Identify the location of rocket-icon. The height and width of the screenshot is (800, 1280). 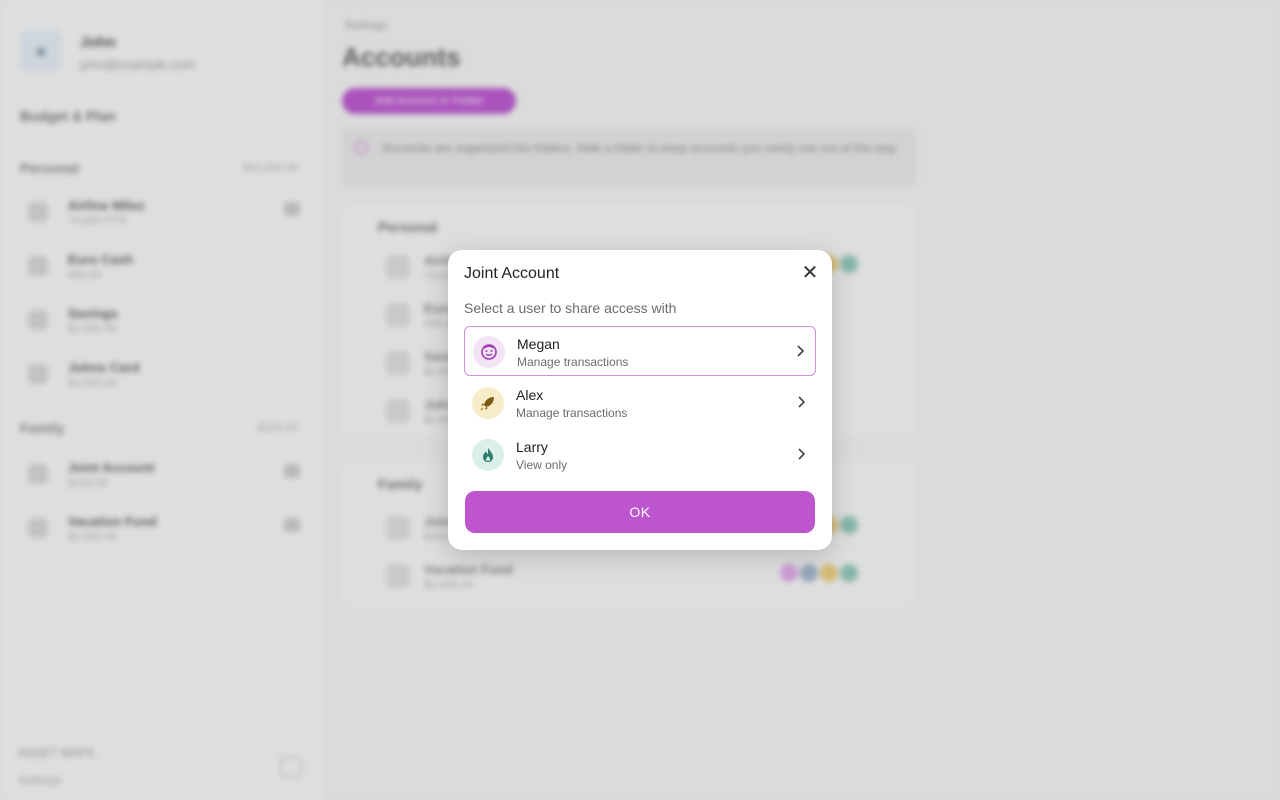
(488, 403).